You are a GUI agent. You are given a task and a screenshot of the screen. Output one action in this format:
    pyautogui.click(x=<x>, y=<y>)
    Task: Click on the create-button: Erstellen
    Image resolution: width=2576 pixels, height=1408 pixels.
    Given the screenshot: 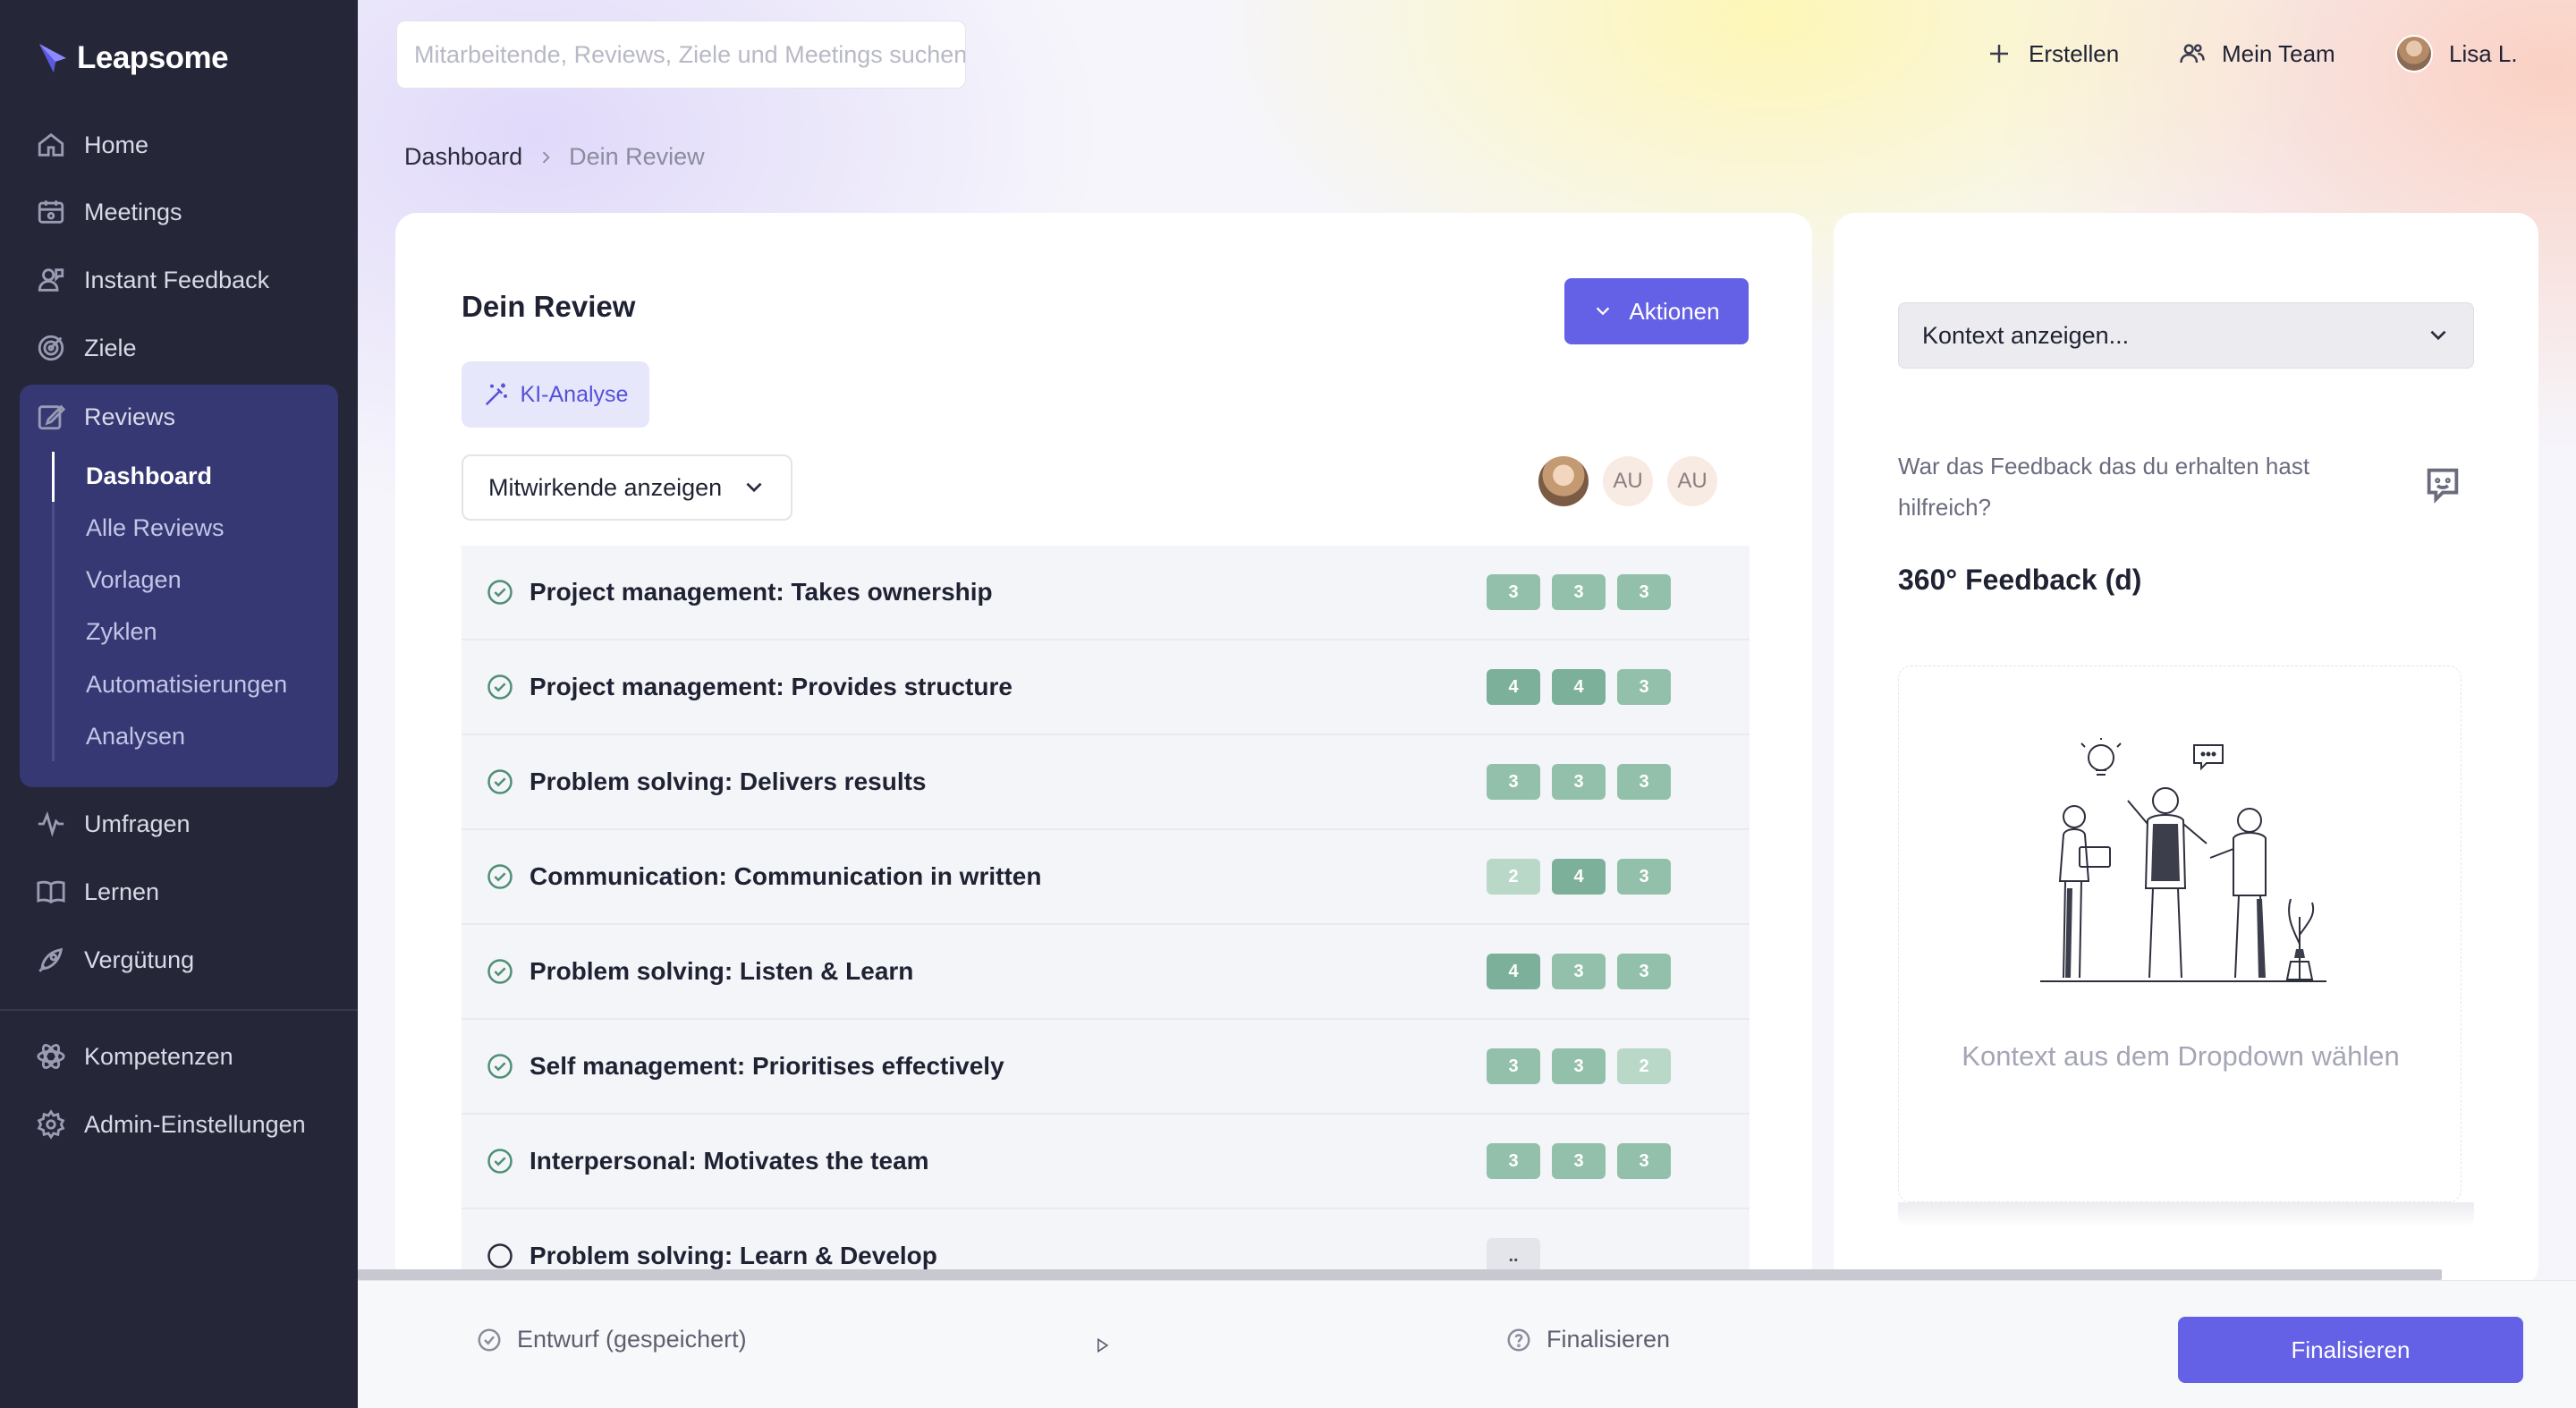 What is the action you would take?
    pyautogui.click(x=2052, y=54)
    